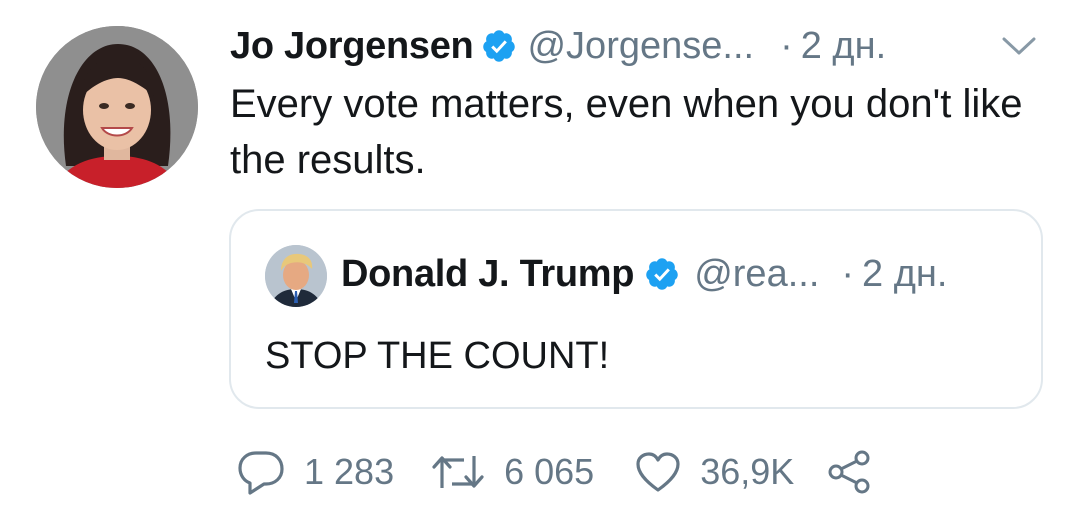  Describe the element at coordinates (352, 46) in the screenshot. I see `author-name: Jo Jorgensen` at that location.